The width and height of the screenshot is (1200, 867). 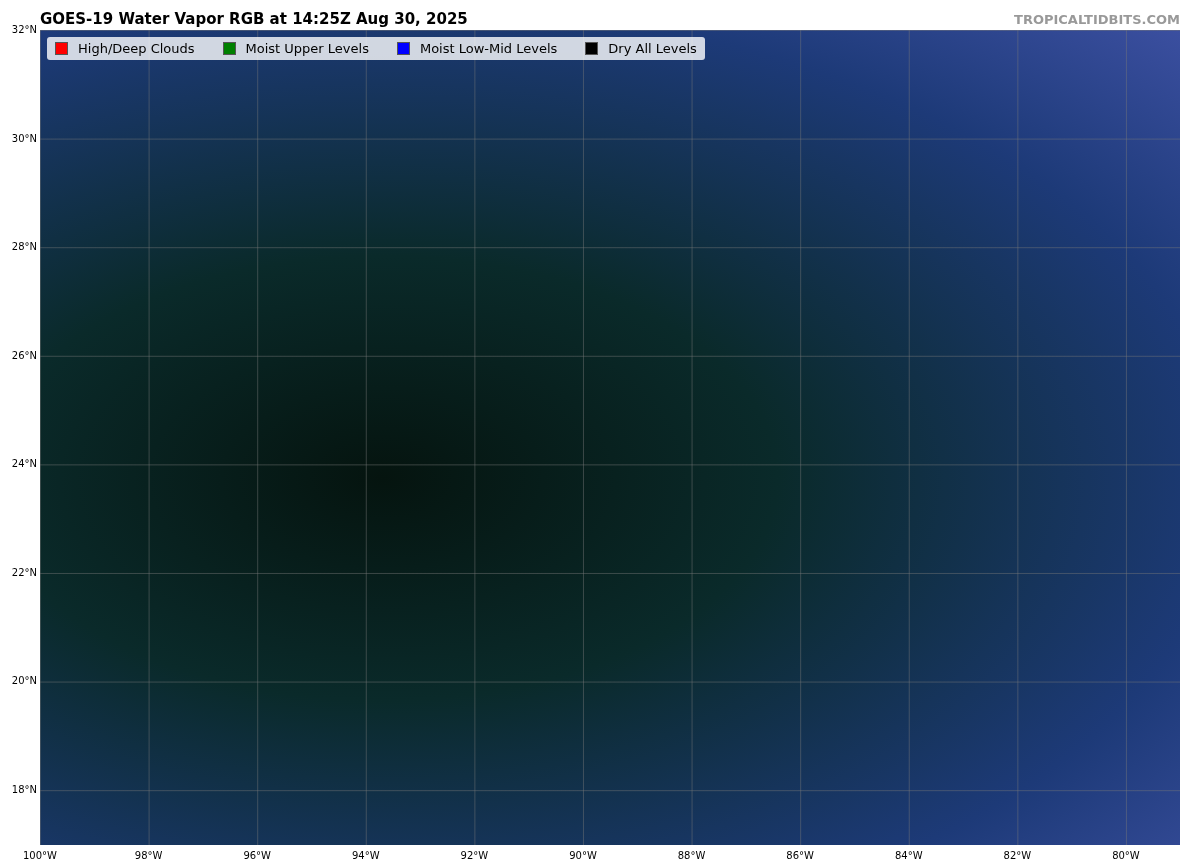 What do you see at coordinates (254, 20) in the screenshot?
I see `figure-title: GOES-19 Water Vapor RGB at 14:25Z Aug 30, 2025` at bounding box center [254, 20].